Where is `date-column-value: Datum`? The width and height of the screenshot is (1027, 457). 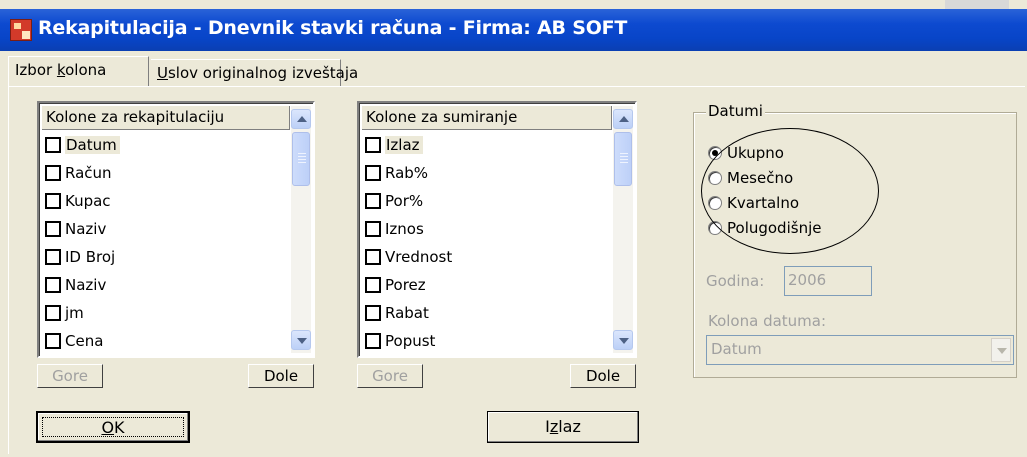 date-column-value: Datum is located at coordinates (736, 349).